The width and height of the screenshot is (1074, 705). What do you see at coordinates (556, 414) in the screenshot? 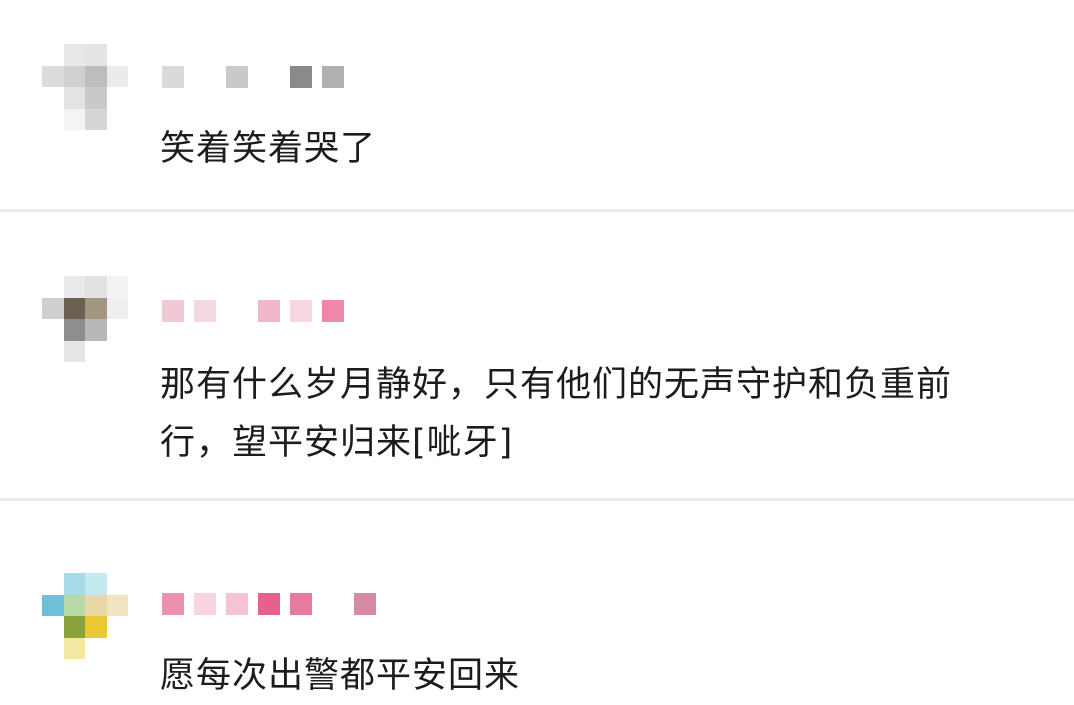
I see `comment-text: 那有什么岁月静好，只有他们的无声守护和负重前行，望平安归来[呲牙]` at bounding box center [556, 414].